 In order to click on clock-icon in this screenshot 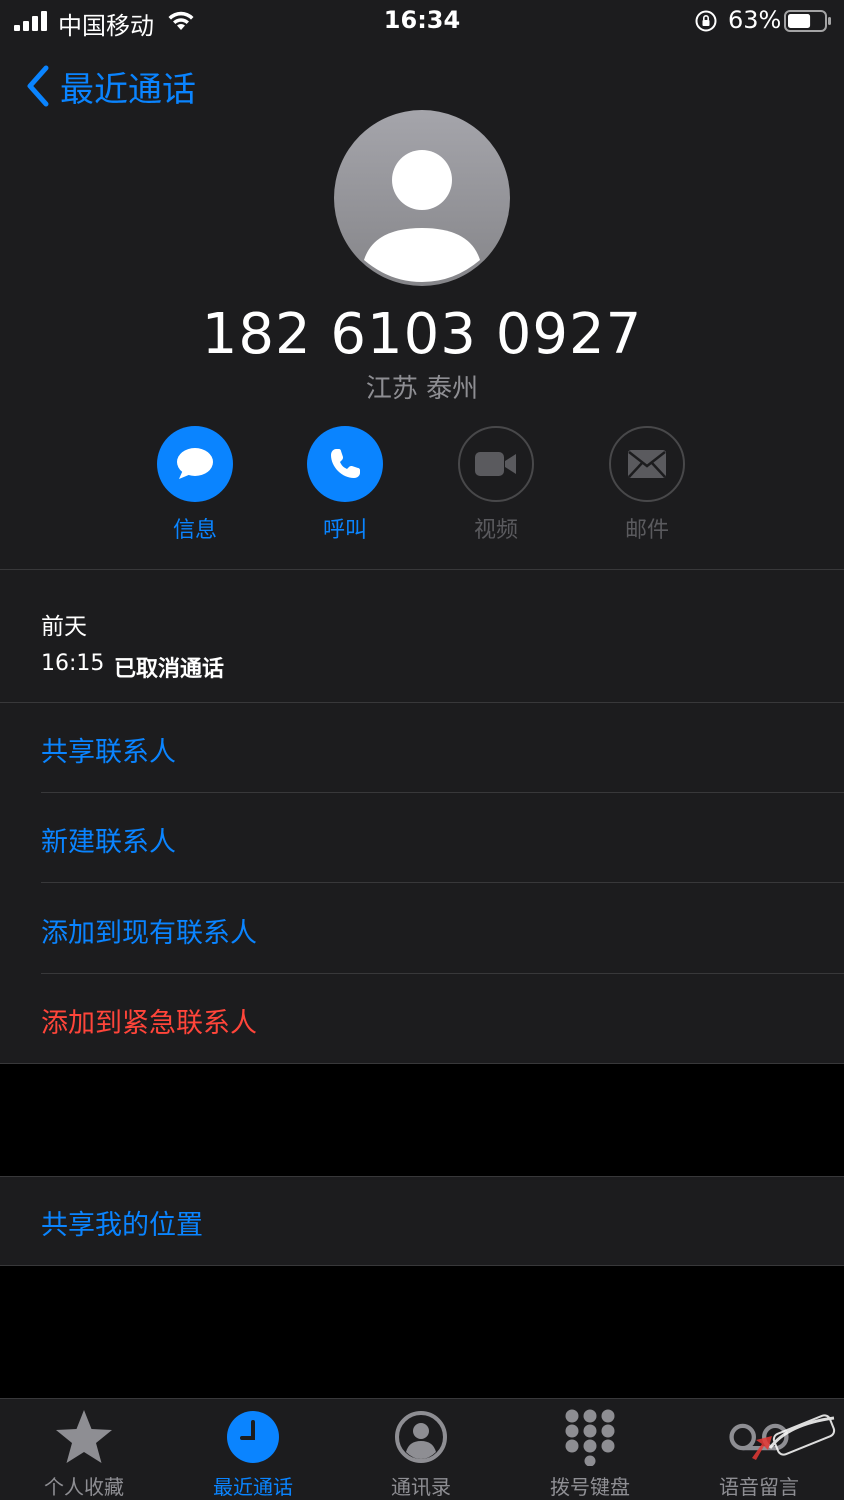, I will do `click(253, 1437)`.